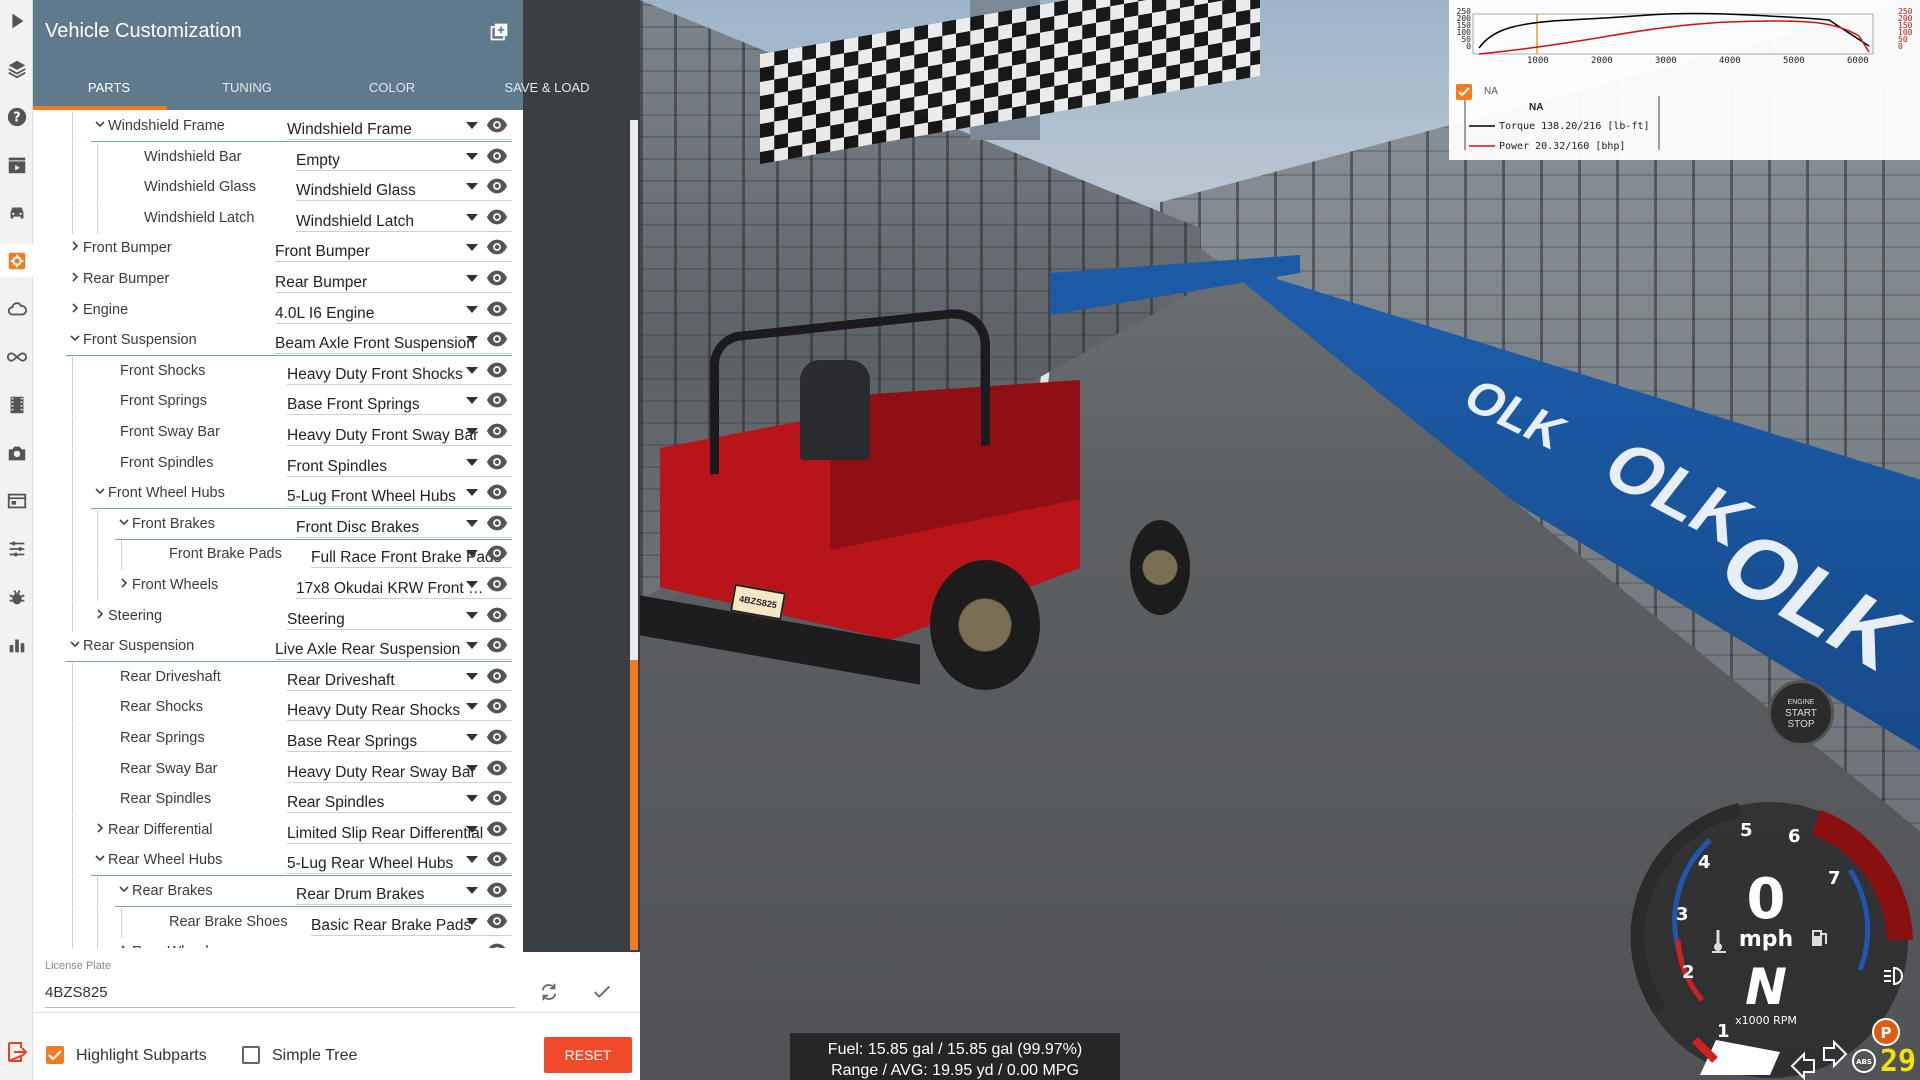  What do you see at coordinates (399, 494) in the screenshot?
I see `part-select: 5-Lug Front Wheel Hubs` at bounding box center [399, 494].